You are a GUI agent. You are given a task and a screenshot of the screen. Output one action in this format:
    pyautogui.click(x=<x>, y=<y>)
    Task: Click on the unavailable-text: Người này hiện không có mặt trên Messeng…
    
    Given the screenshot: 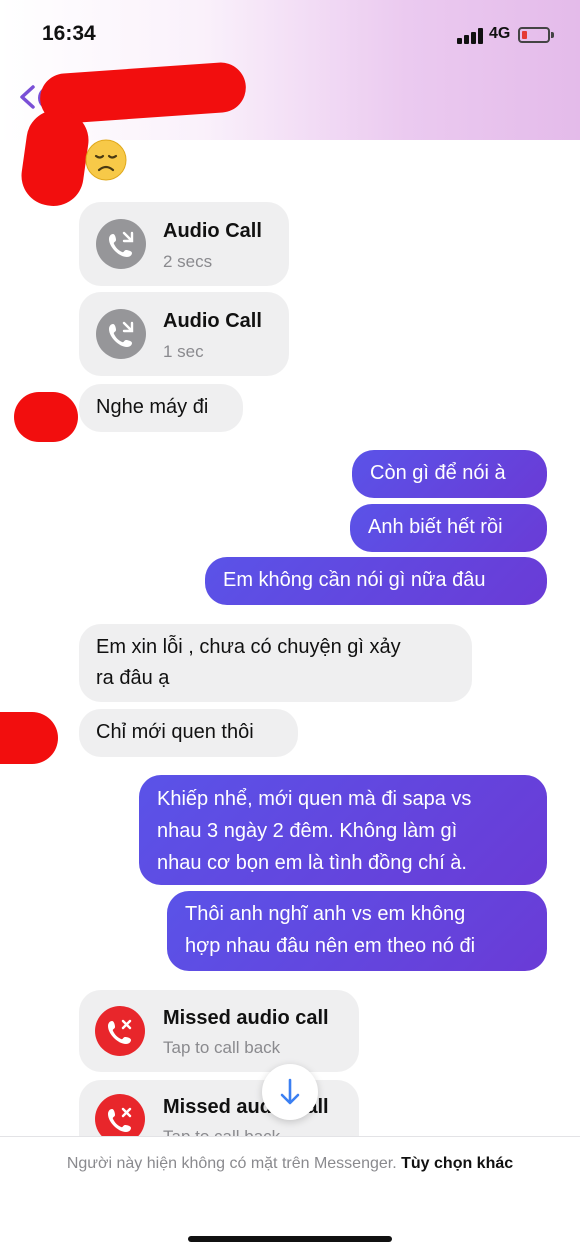 What is the action you would take?
    pyautogui.click(x=231, y=1163)
    